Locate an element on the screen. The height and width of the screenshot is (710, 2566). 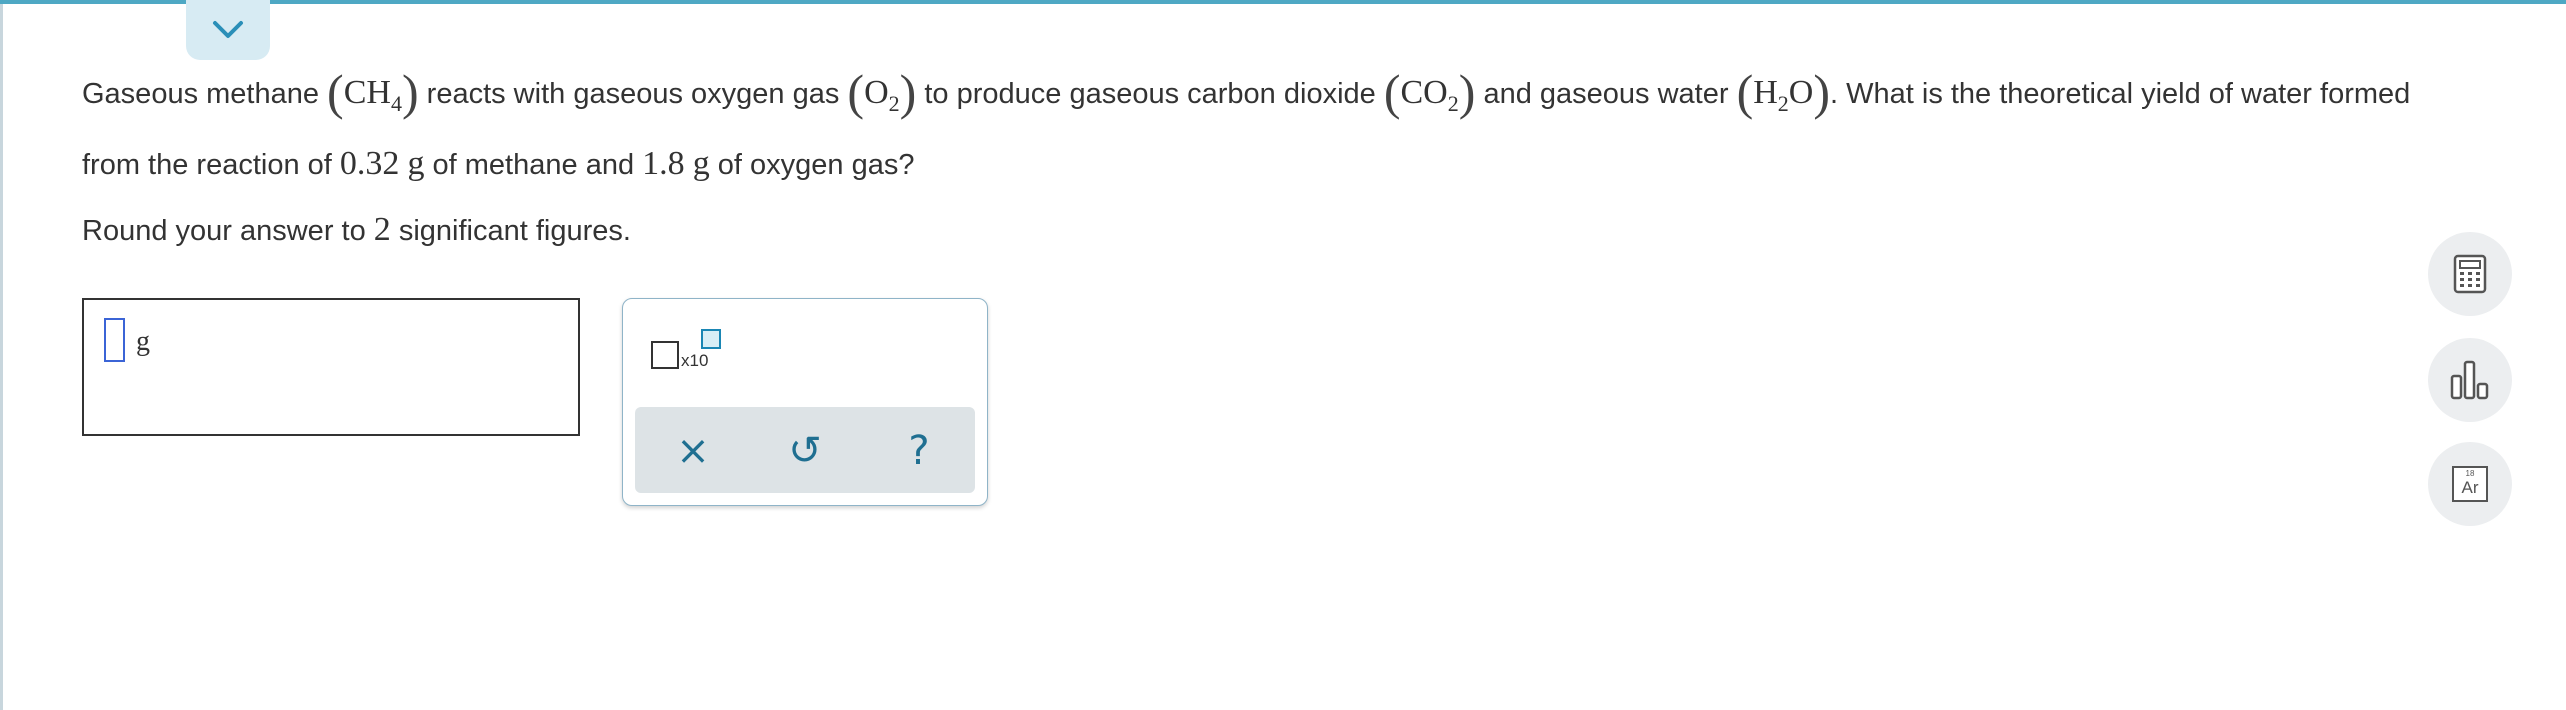
clear-button: × is located at coordinates (693, 451).